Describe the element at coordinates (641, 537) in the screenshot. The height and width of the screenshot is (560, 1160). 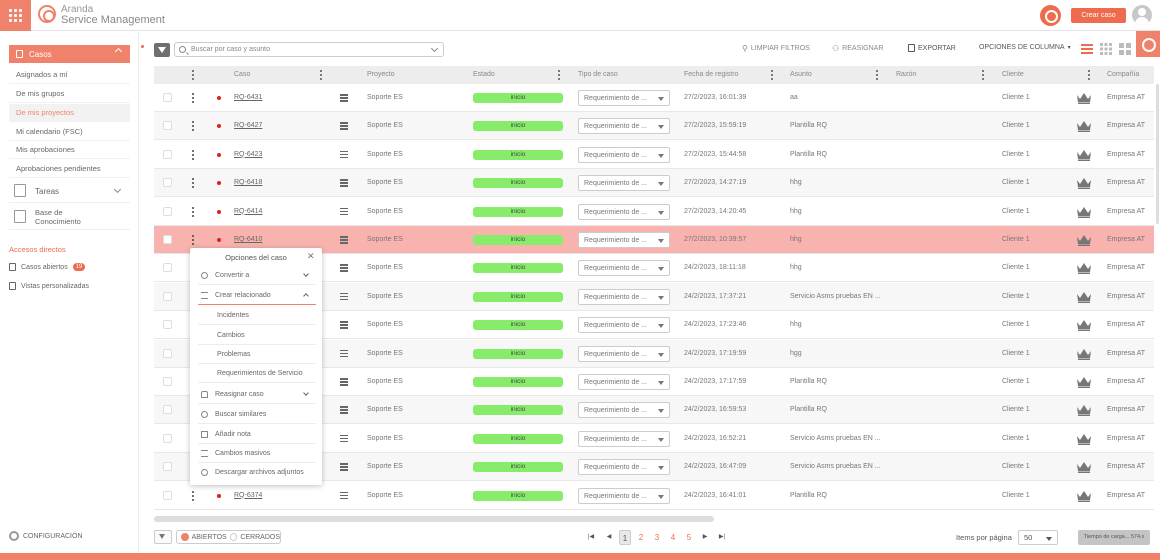
I see `page-2: 2` at that location.